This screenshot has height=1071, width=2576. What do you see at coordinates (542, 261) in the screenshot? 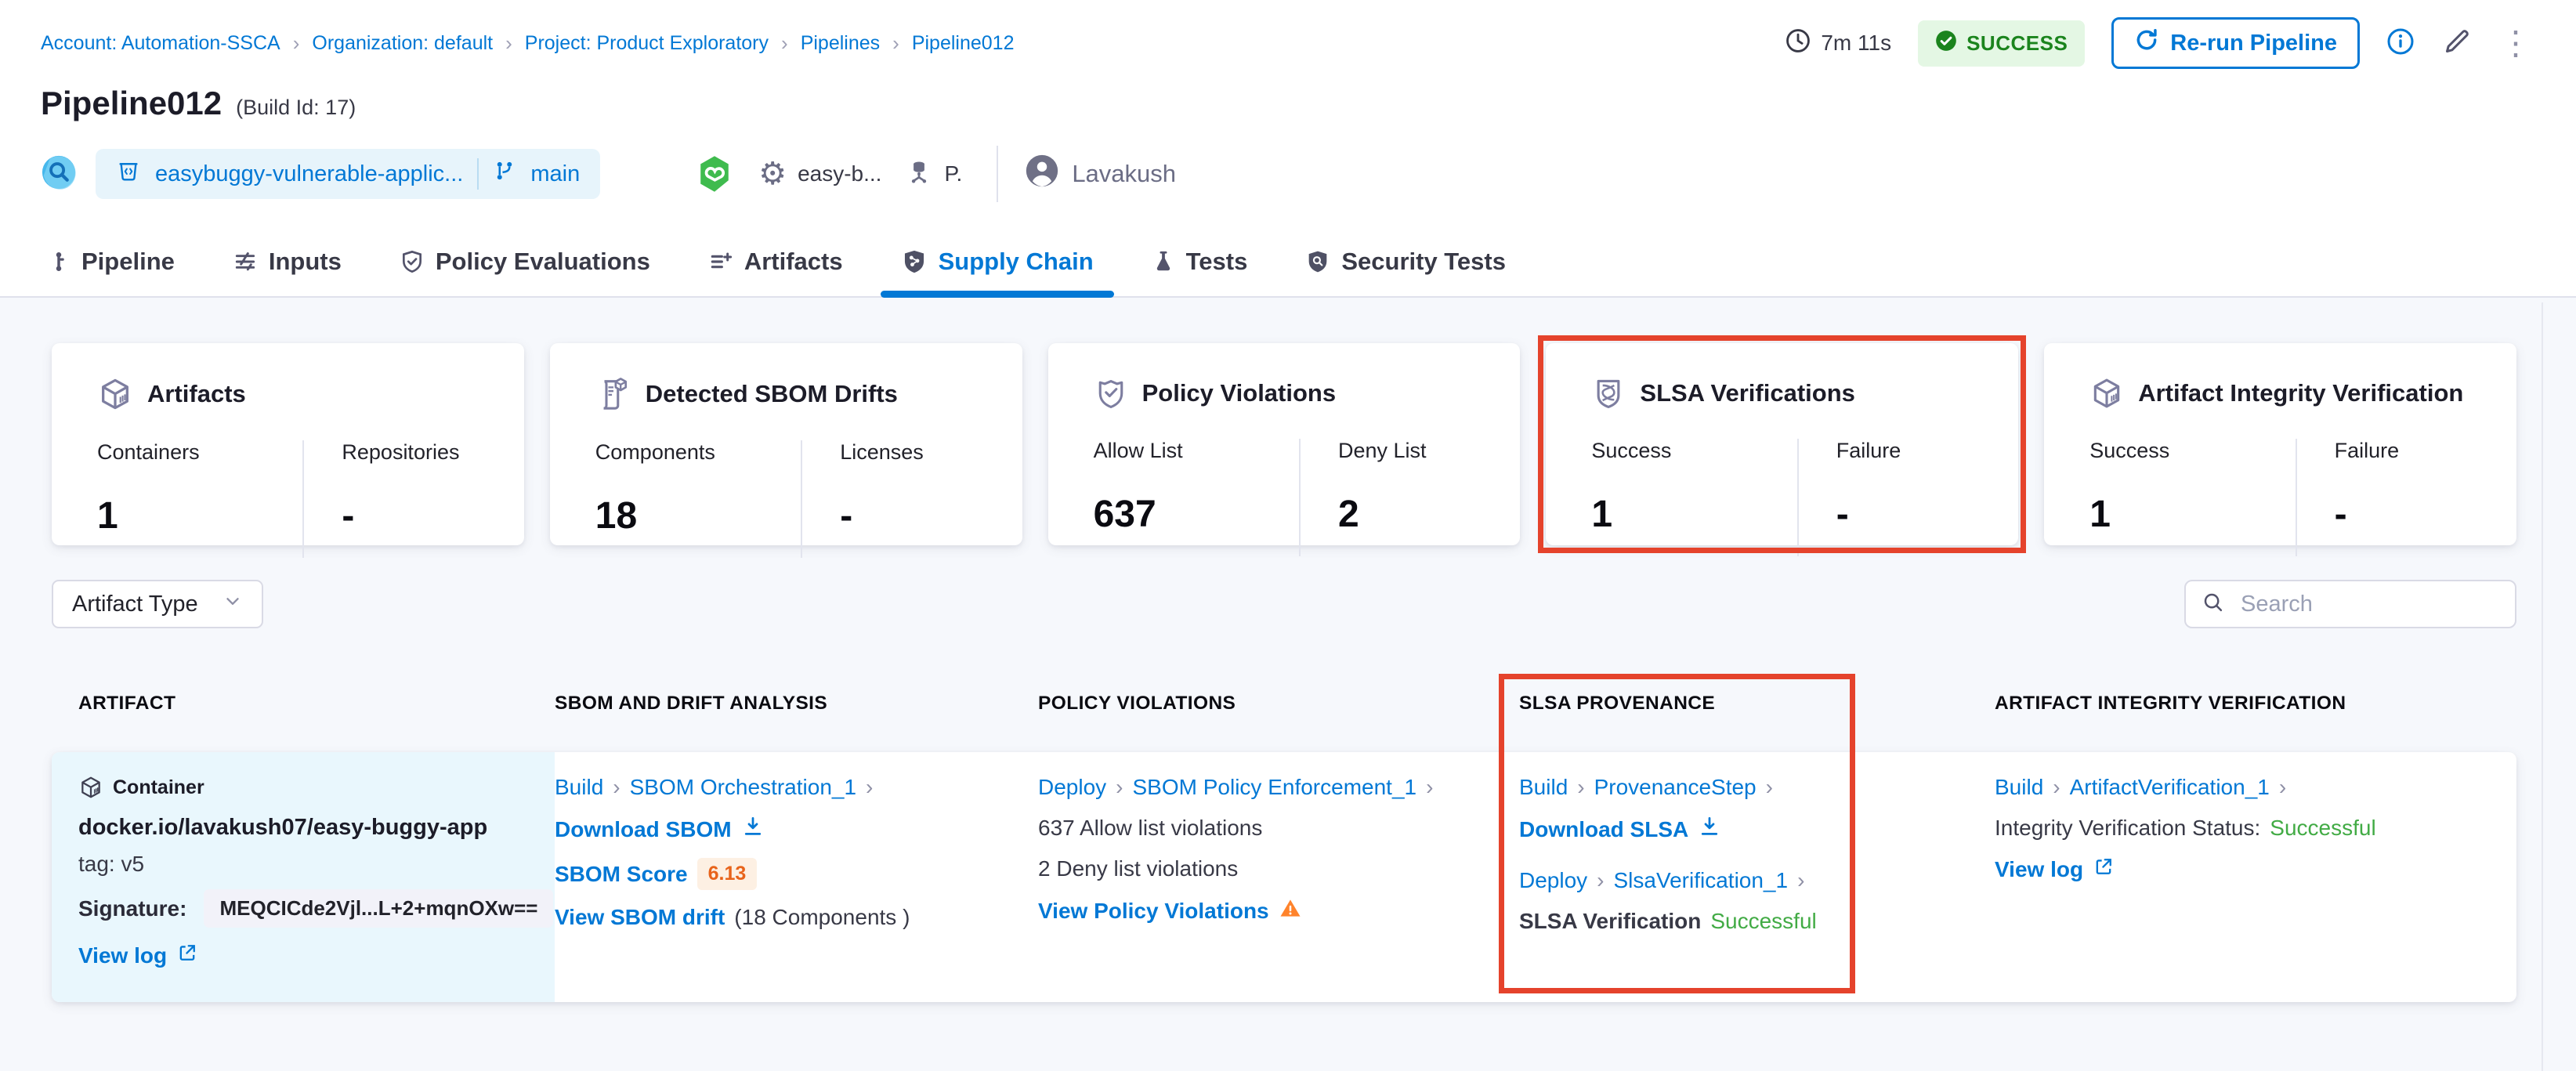
I see `tab-policy-evaluations-label: Policy Evaluations` at bounding box center [542, 261].